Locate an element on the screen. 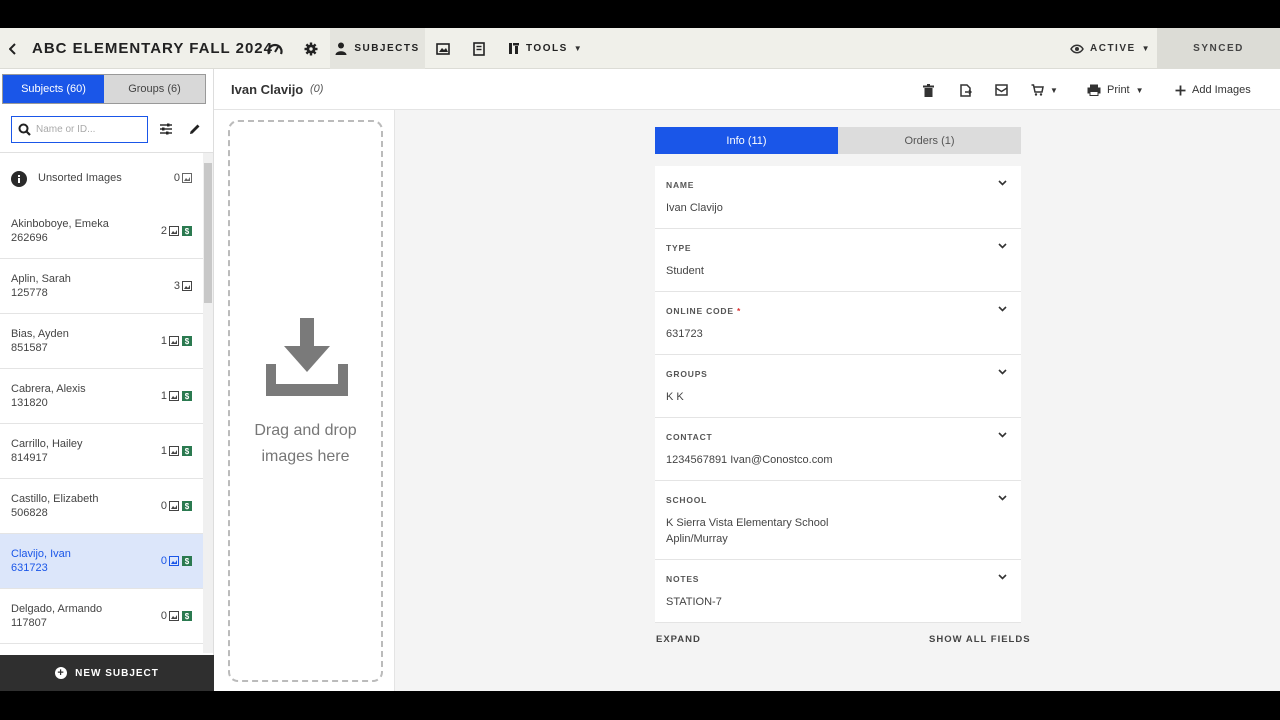 Image resolution: width=1280 pixels, height=720 pixels. image-count: 2 is located at coordinates (163, 231).